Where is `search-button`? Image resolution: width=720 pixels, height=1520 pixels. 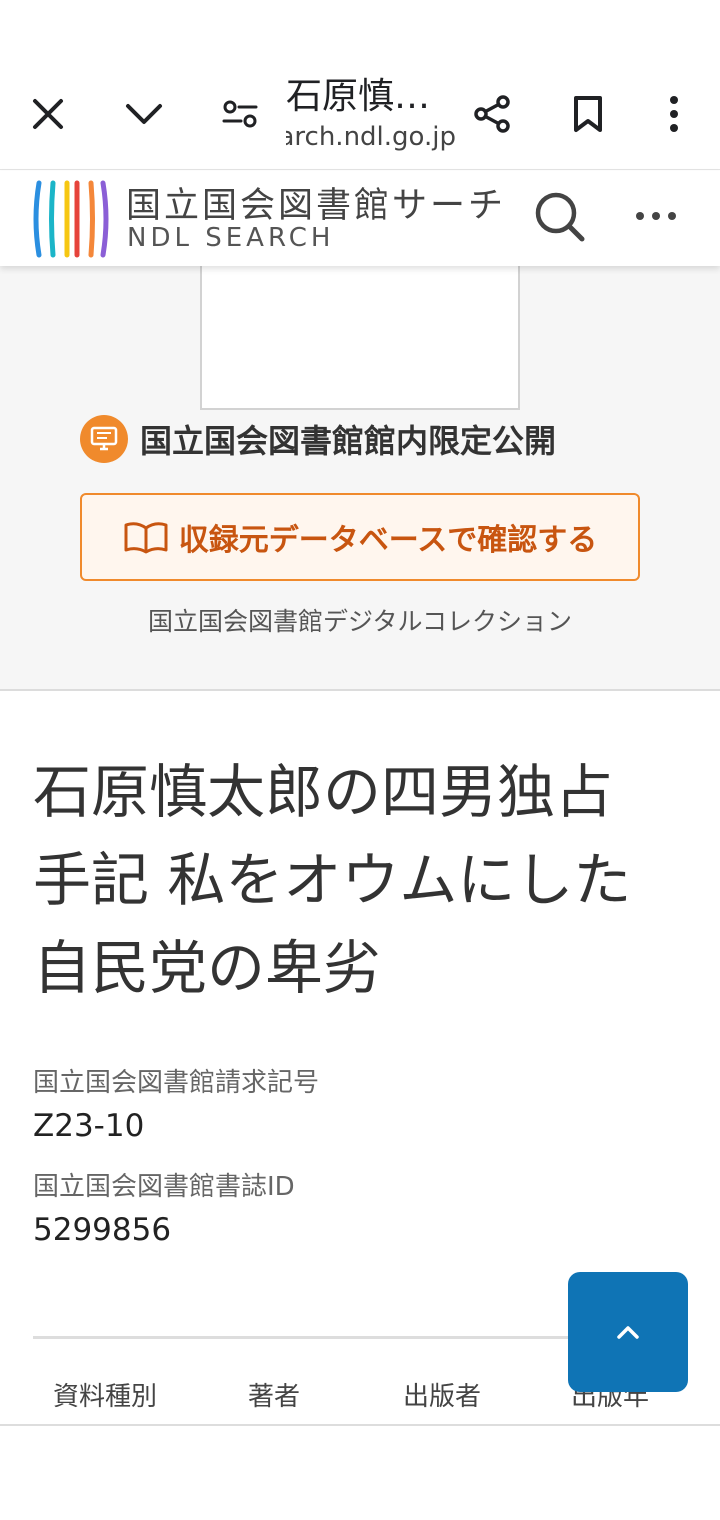
search-button is located at coordinates (560, 217).